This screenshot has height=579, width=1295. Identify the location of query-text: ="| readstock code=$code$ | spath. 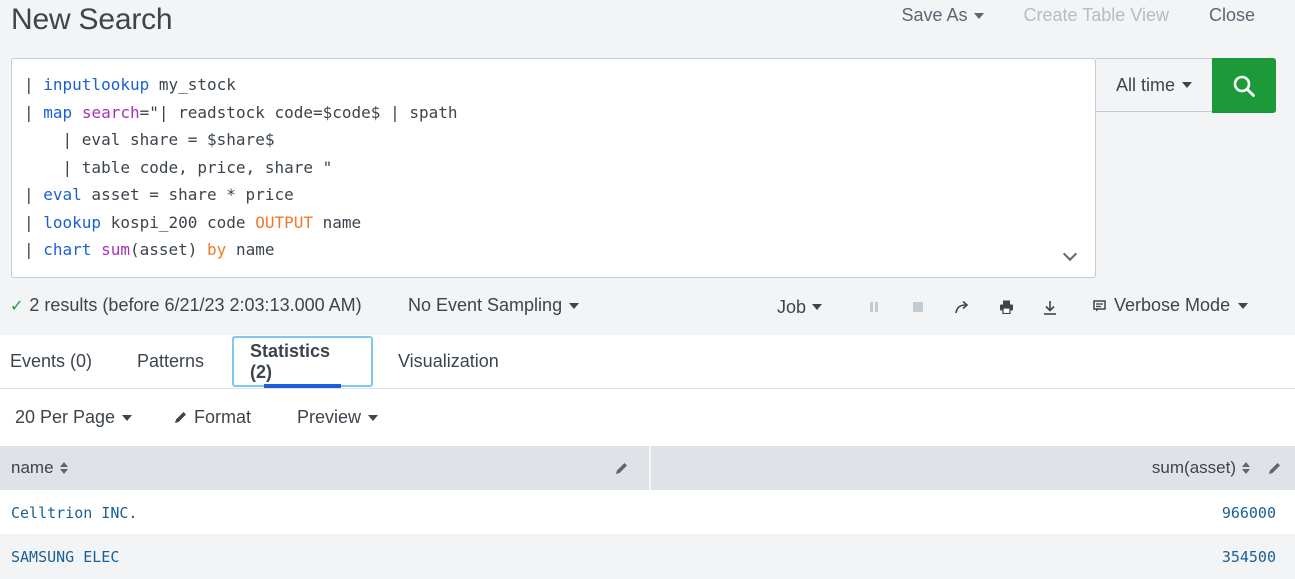
(298, 112).